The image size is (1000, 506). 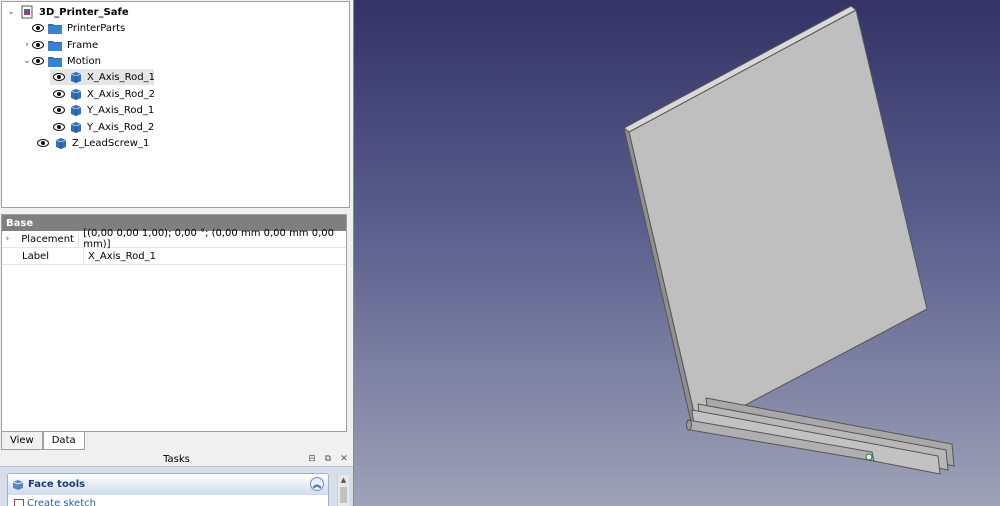 I want to click on rod-end-cap, so click(x=689, y=425).